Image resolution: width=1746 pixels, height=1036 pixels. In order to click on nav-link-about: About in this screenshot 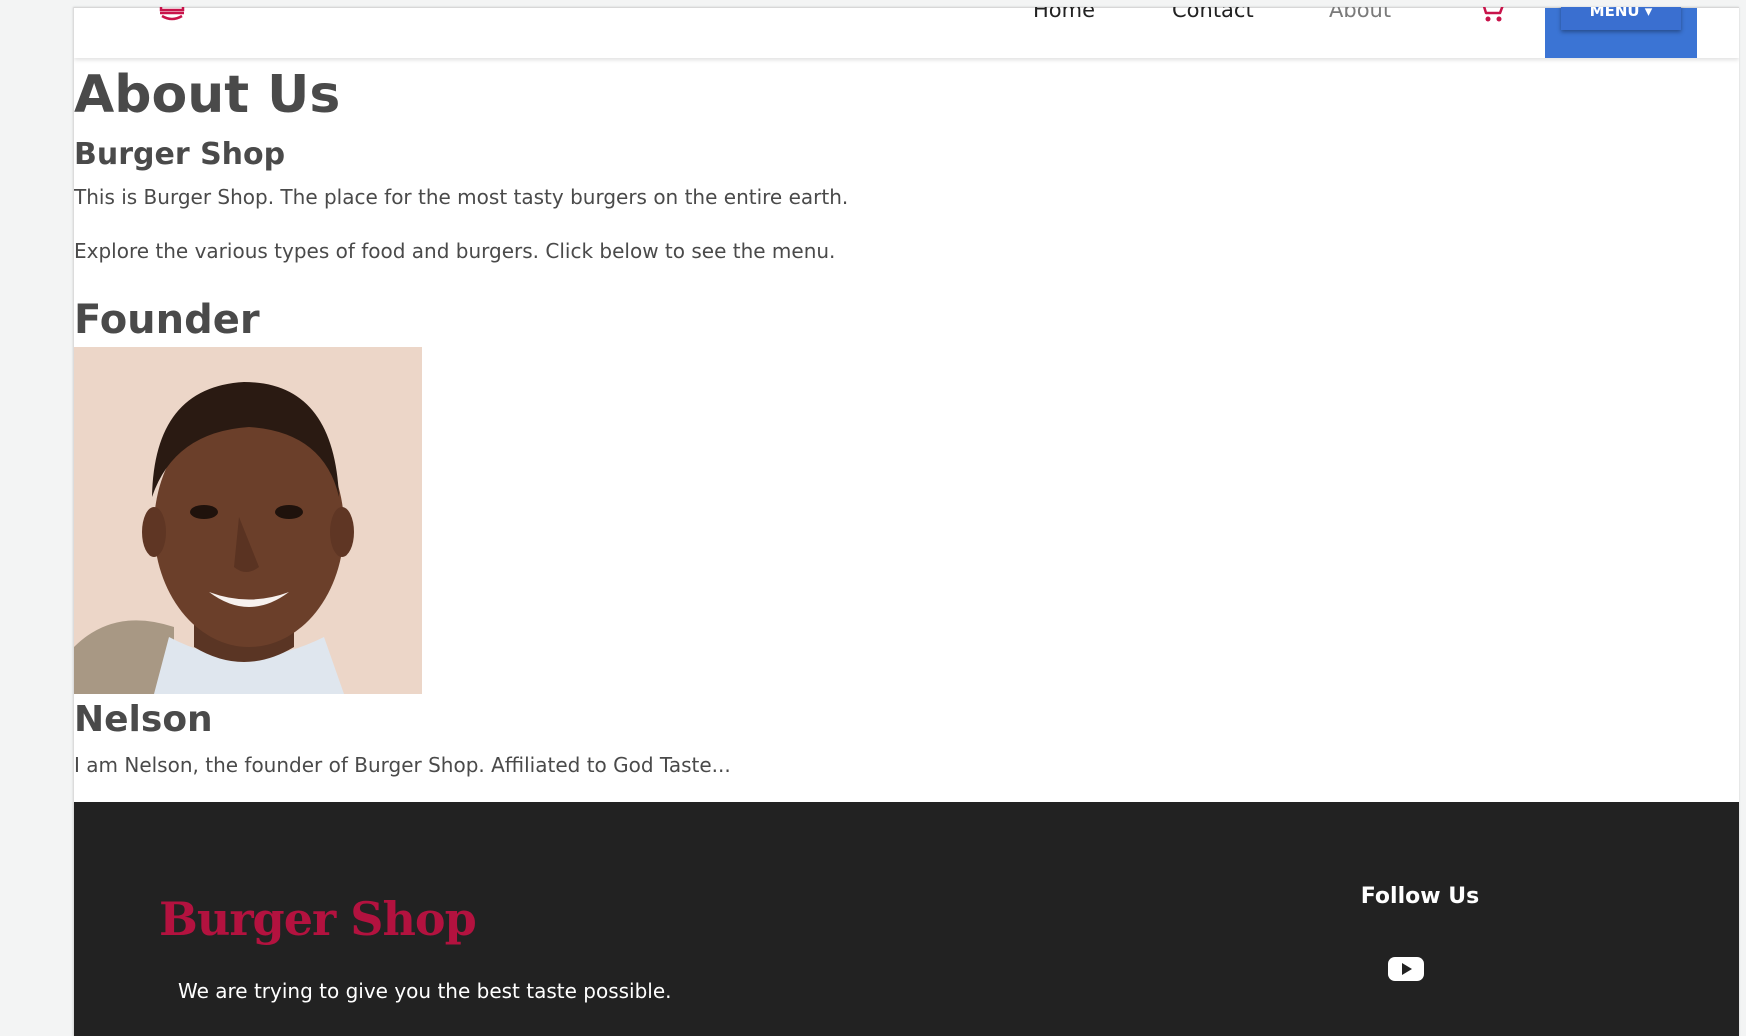, I will do `click(1360, 14)`.